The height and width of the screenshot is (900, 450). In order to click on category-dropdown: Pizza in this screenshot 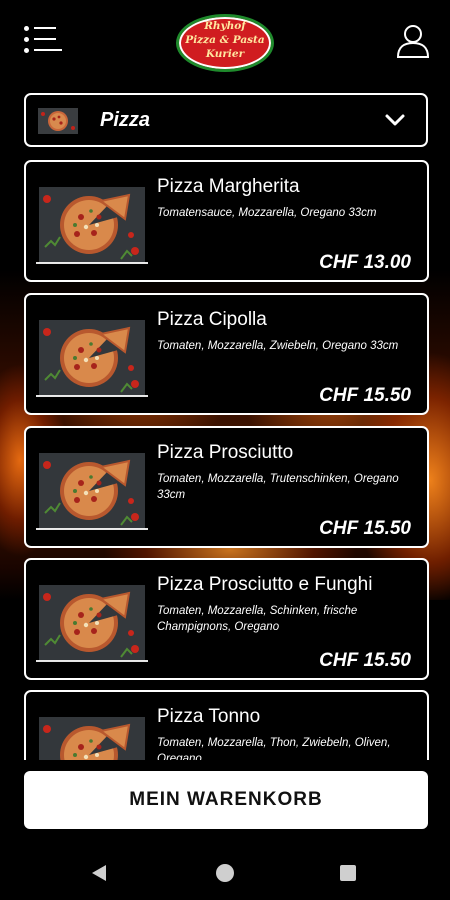, I will do `click(226, 120)`.